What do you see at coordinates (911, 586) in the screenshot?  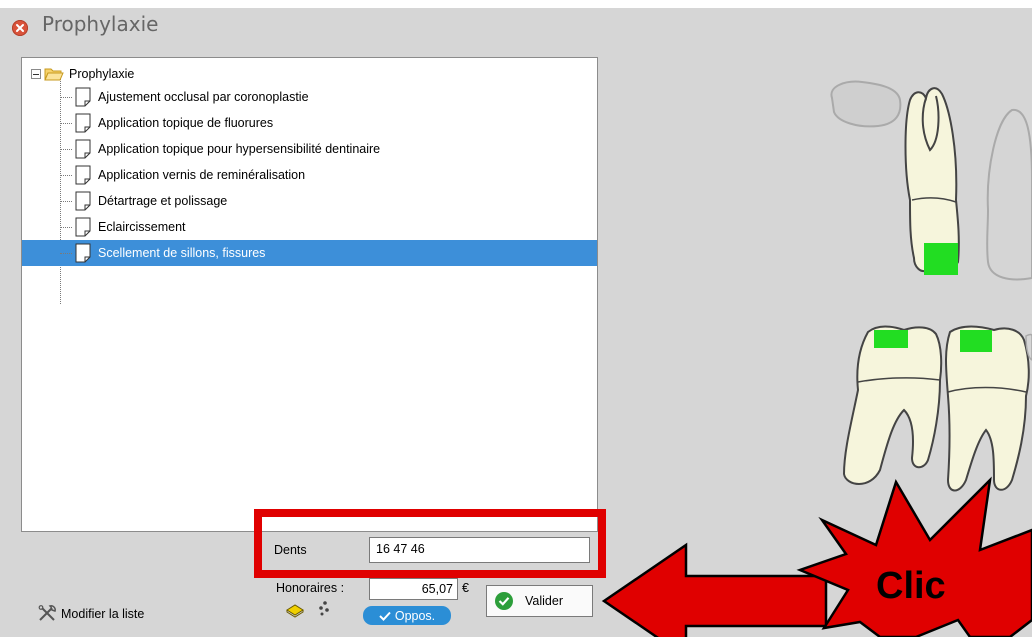 I see `clic-annotation: Clic` at bounding box center [911, 586].